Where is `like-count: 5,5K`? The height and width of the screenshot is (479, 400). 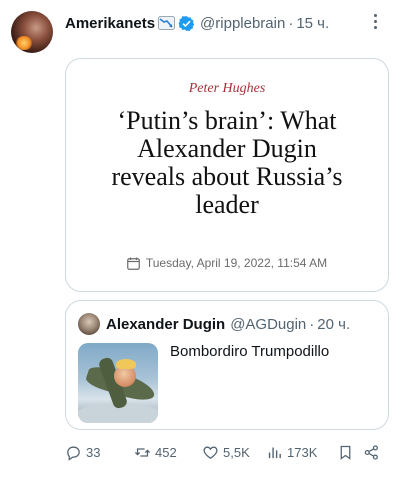
like-count: 5,5K is located at coordinates (236, 452).